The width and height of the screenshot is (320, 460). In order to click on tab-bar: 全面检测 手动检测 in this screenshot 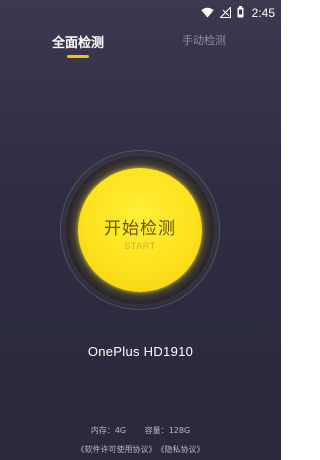, I will do `click(140, 48)`.